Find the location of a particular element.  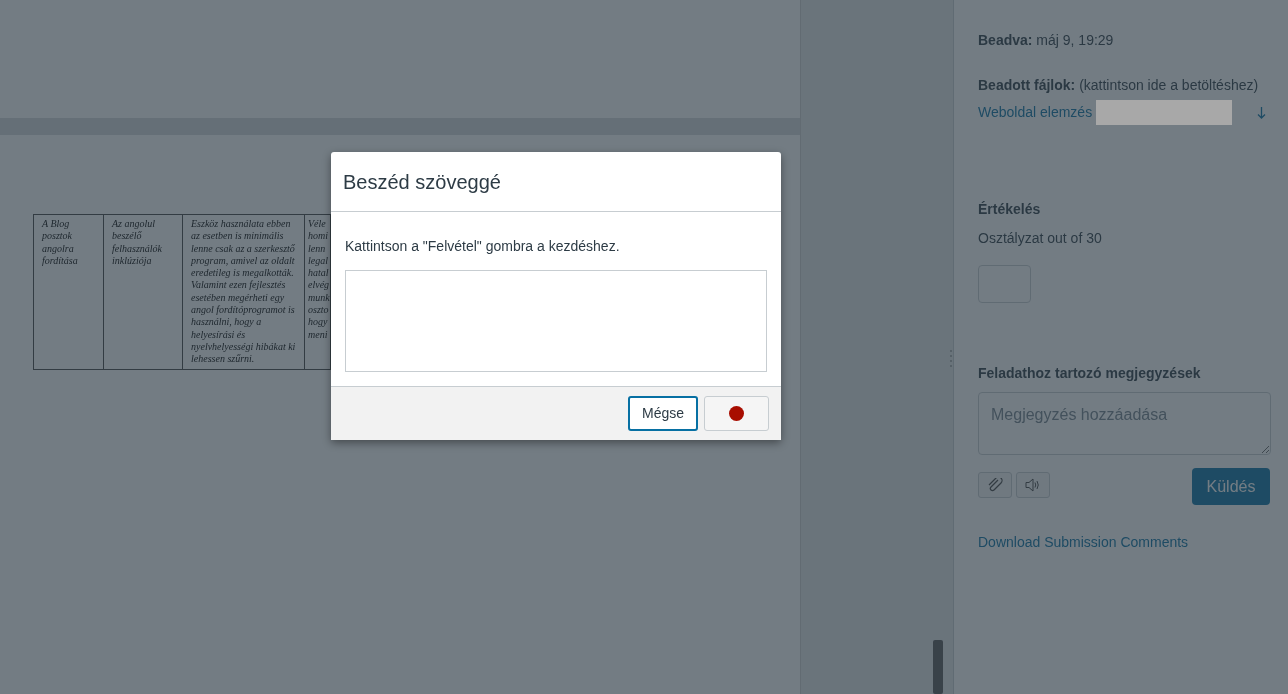

table-cell-text: Véle homi lenn legal hatal elvég munk oszto hogy meni is located at coordinates (319, 279).